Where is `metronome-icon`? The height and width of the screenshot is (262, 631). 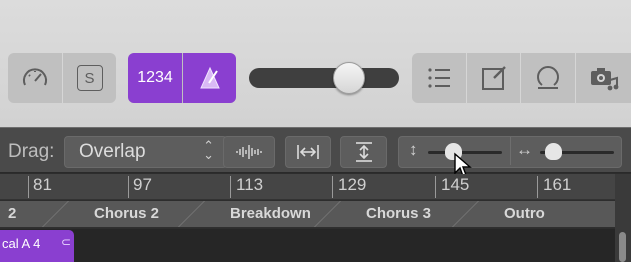 metronome-icon is located at coordinates (209, 77).